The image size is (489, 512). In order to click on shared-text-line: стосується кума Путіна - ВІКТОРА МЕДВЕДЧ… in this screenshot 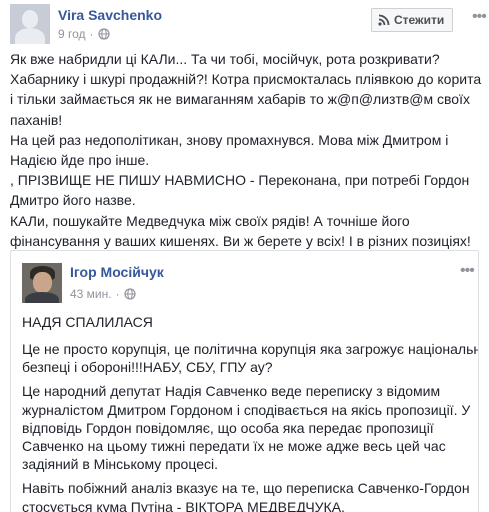, I will do `click(183, 505)`.